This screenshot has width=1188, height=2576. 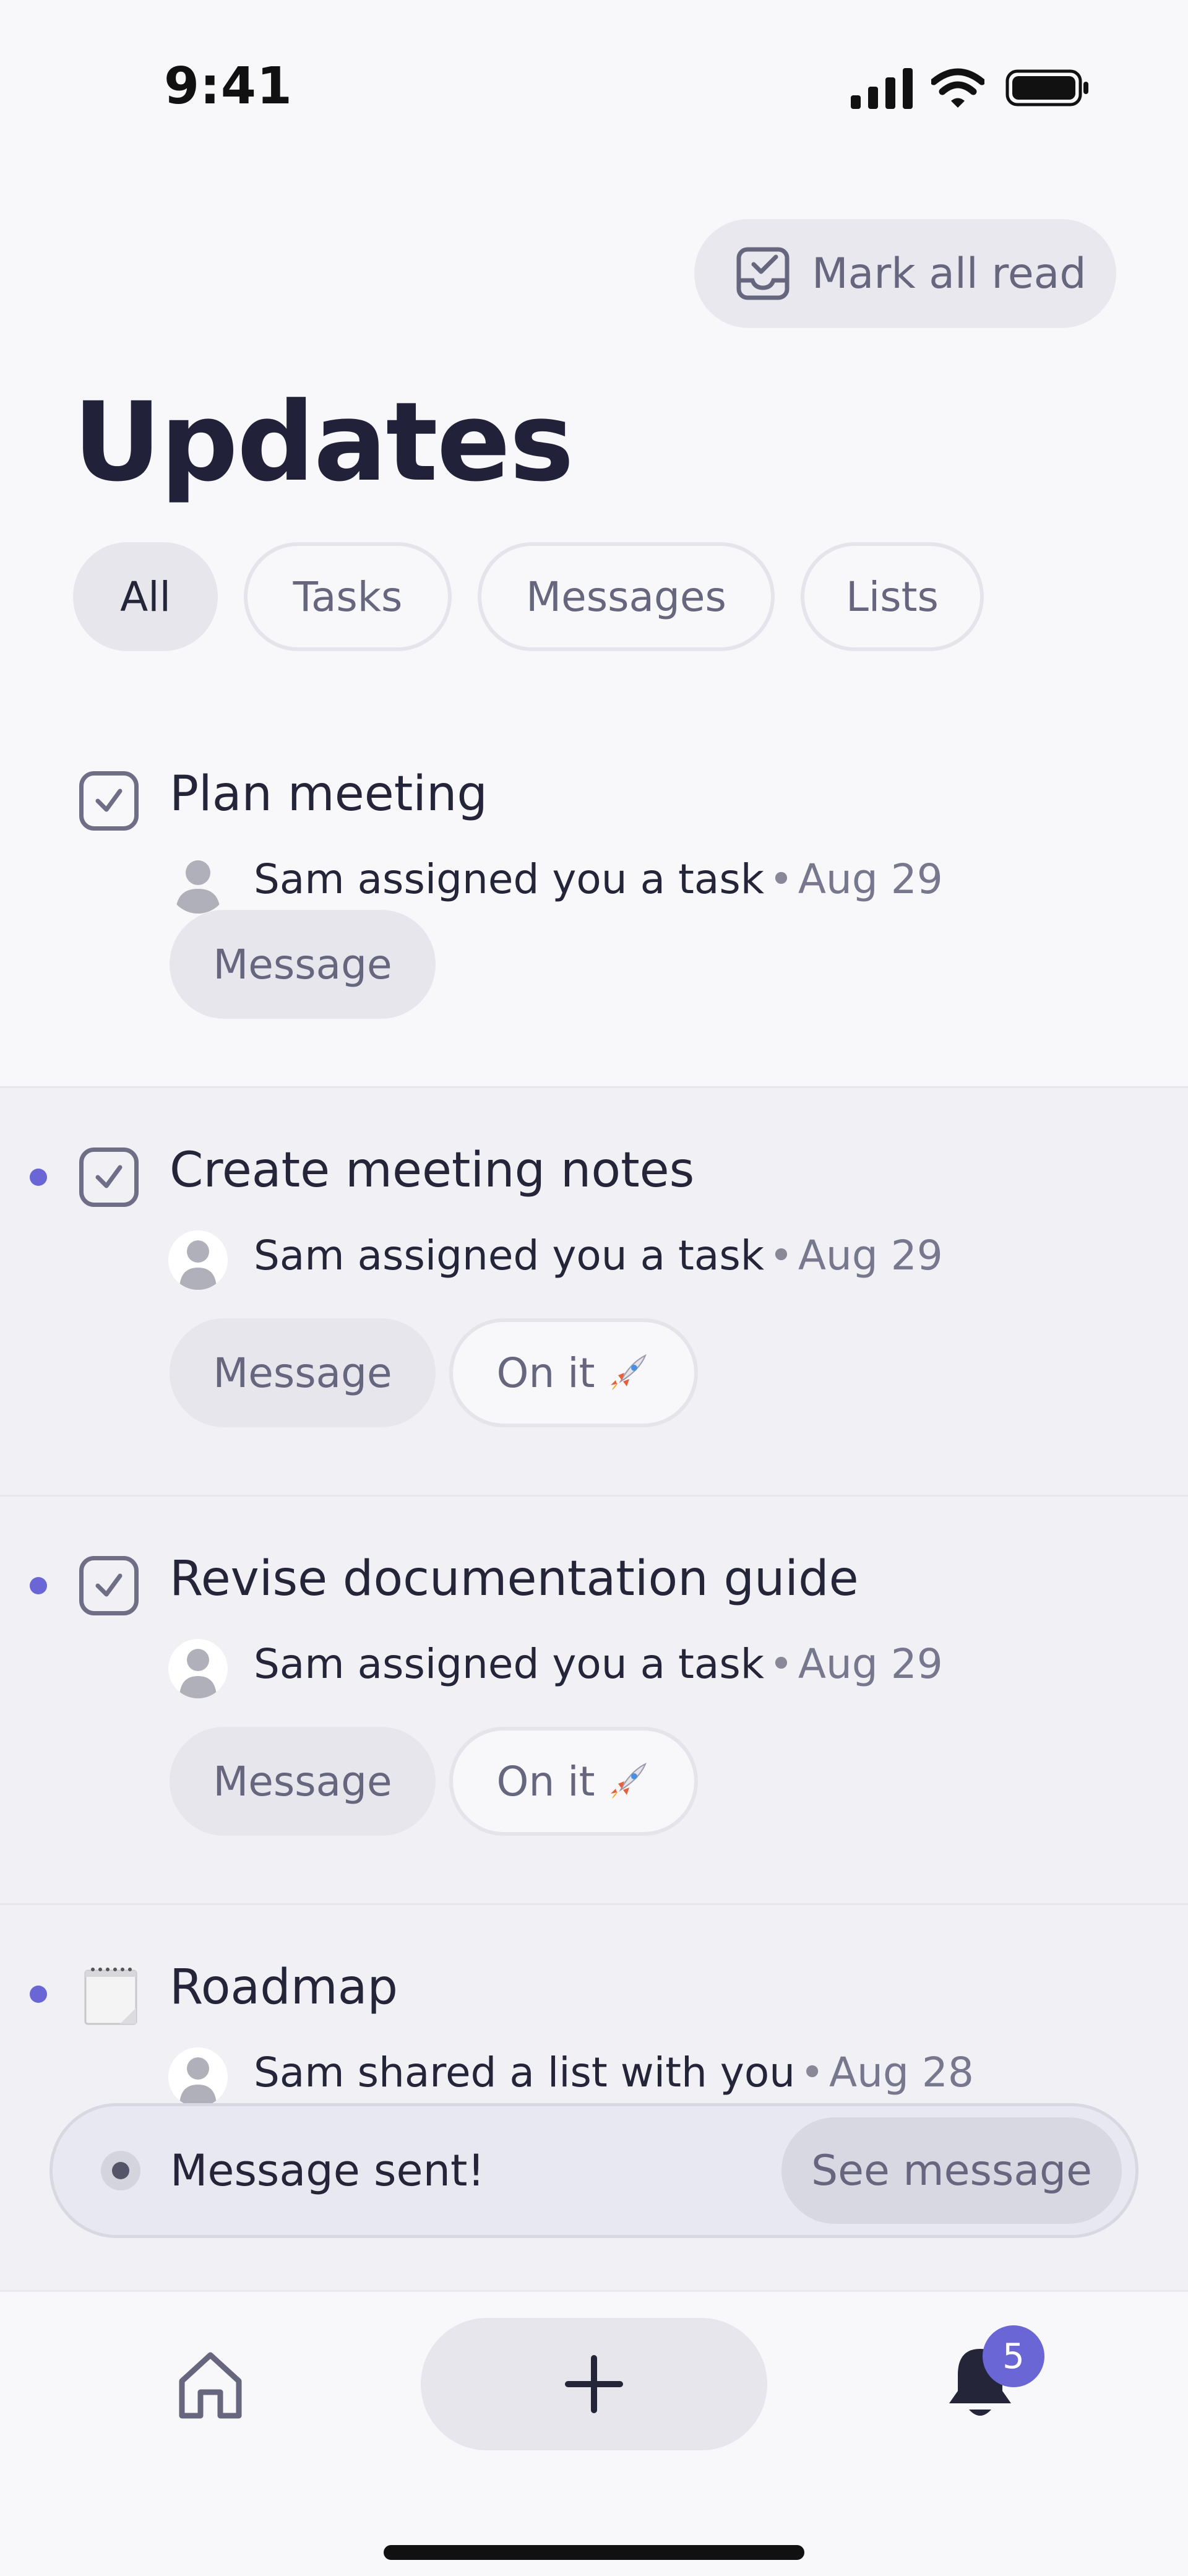 What do you see at coordinates (952, 2170) in the screenshot?
I see `see-message-button: See message` at bounding box center [952, 2170].